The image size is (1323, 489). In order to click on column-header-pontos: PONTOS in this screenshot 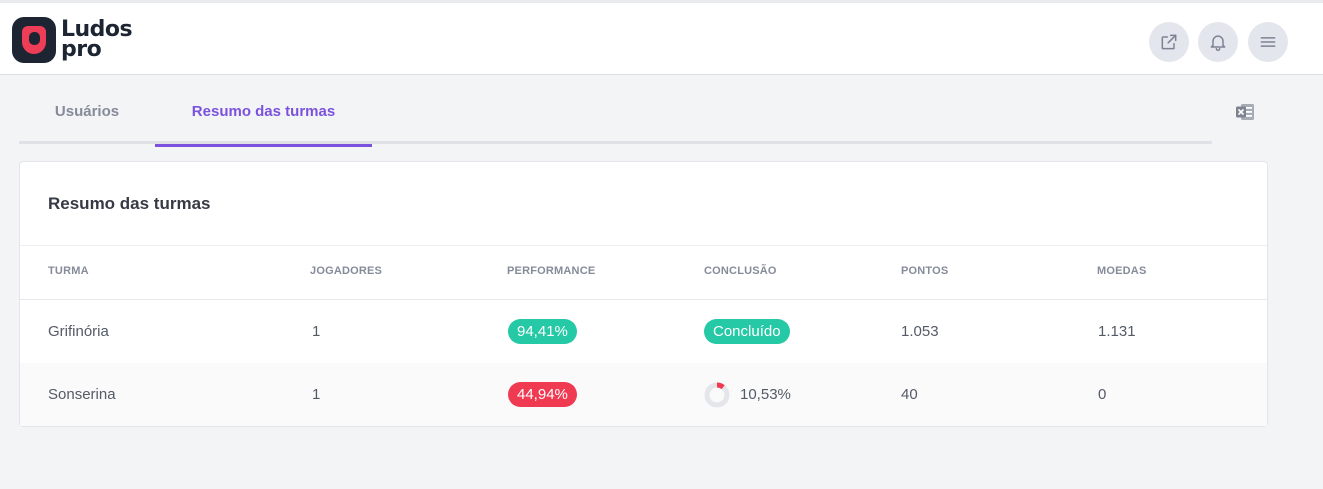, I will do `click(925, 271)`.